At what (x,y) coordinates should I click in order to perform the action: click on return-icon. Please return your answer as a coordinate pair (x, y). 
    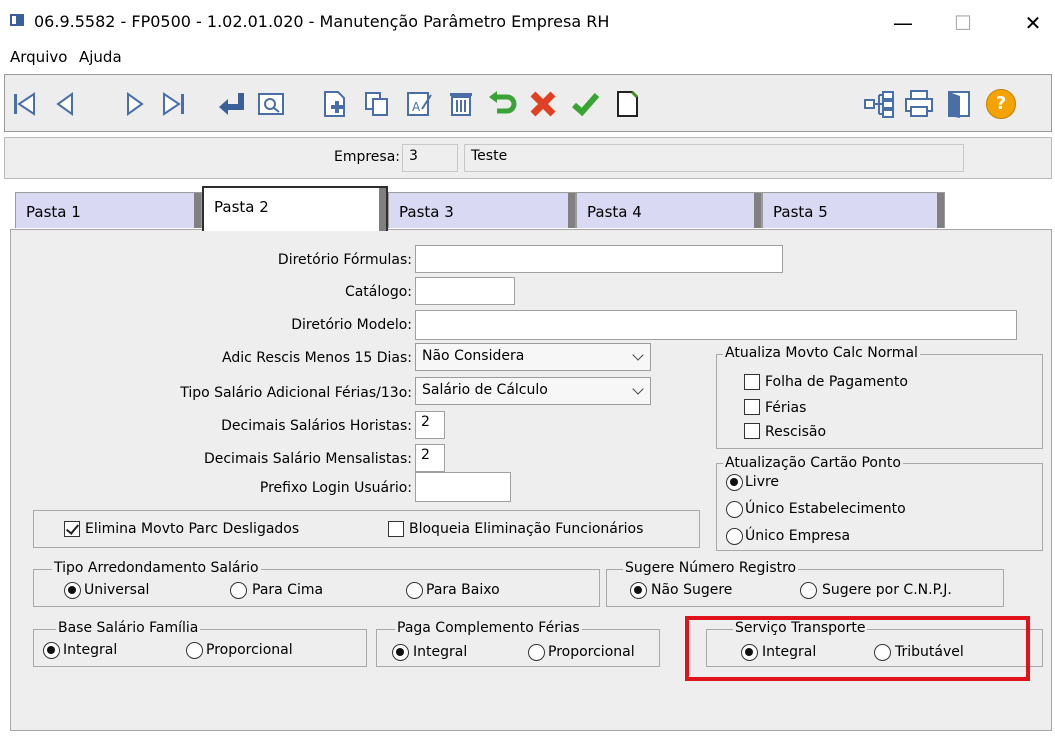
    Looking at the image, I should click on (231, 104).